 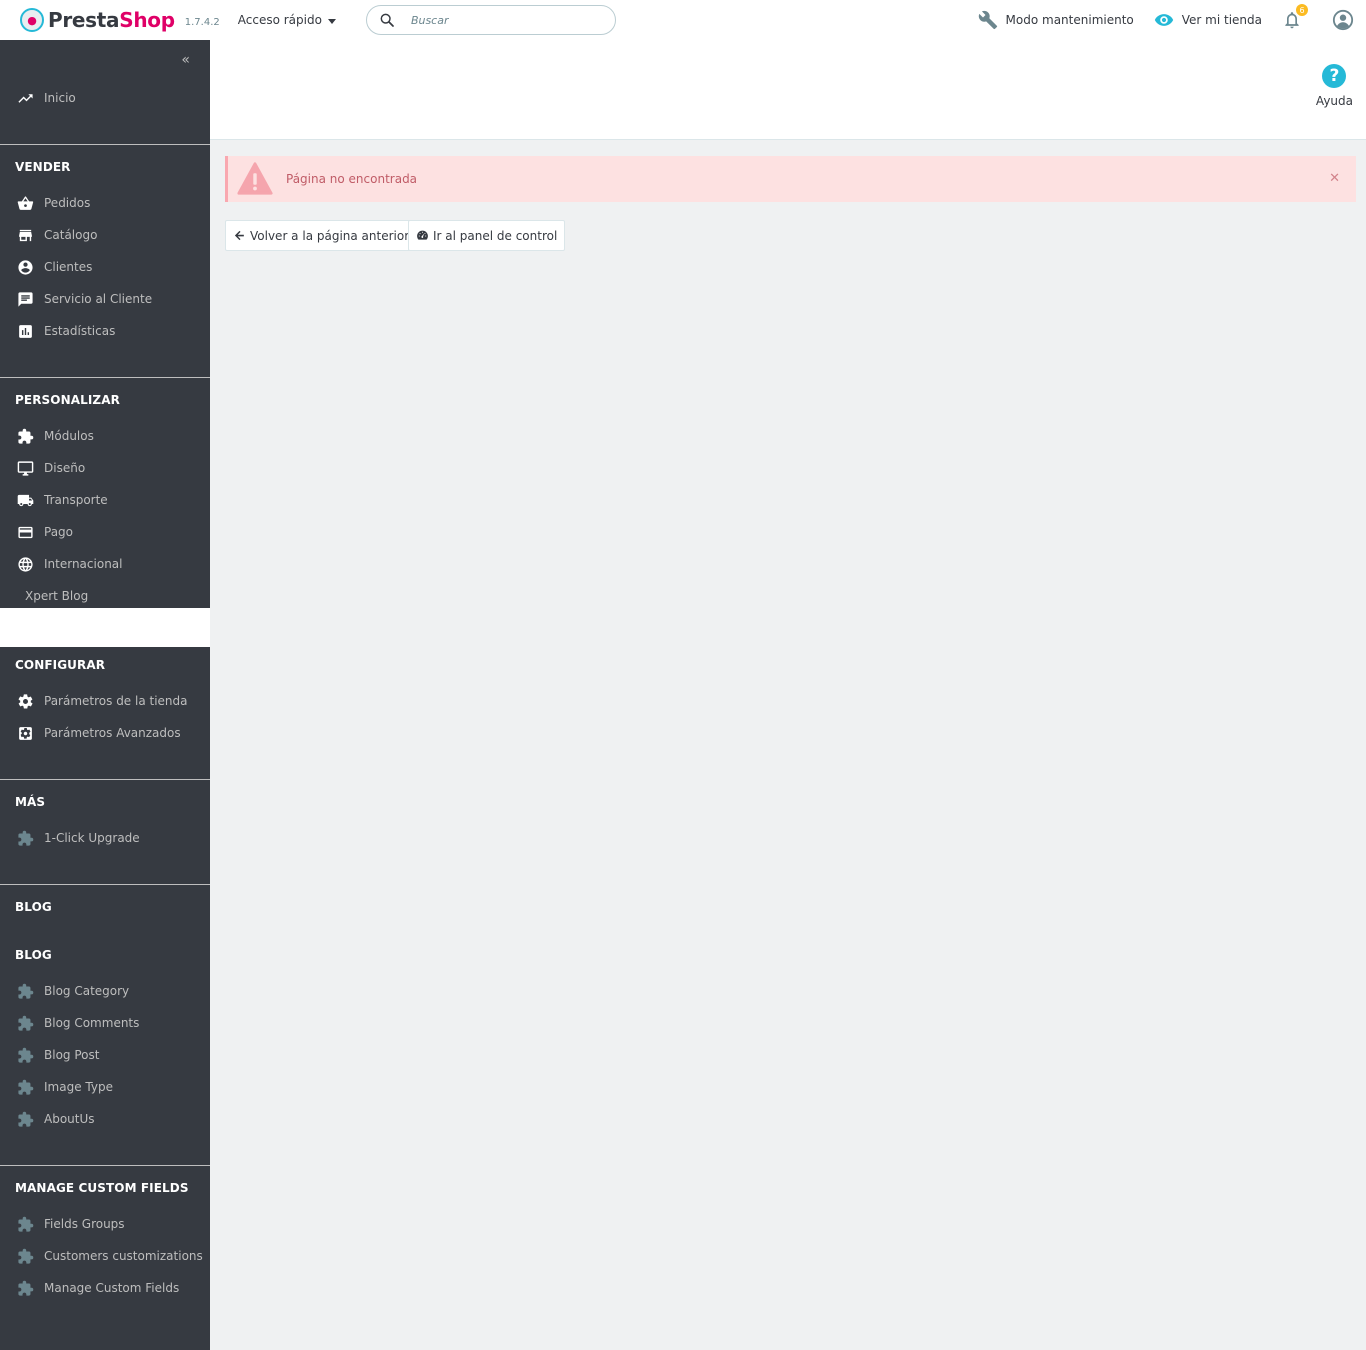 I want to click on sidebar-item-blog-category: Blog Category, so click(x=105, y=991).